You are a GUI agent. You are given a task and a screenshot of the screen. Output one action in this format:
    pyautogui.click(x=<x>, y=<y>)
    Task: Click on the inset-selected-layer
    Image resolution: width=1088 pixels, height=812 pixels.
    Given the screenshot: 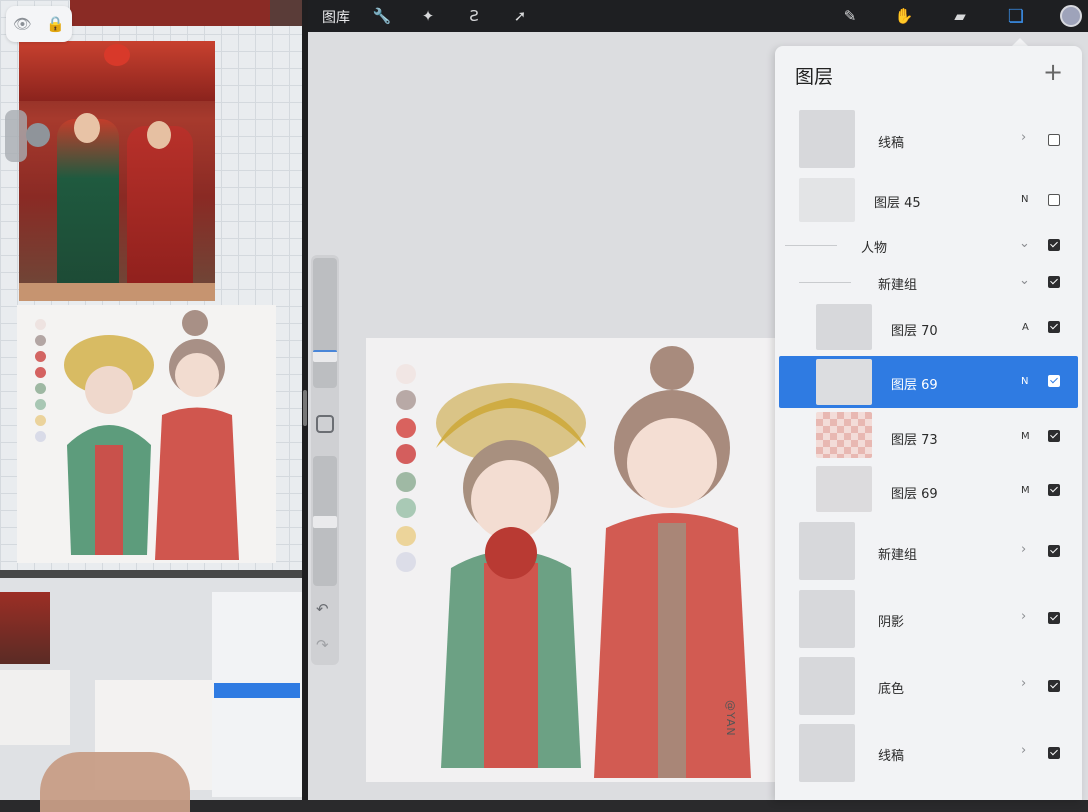 What is the action you would take?
    pyautogui.click(x=257, y=690)
    